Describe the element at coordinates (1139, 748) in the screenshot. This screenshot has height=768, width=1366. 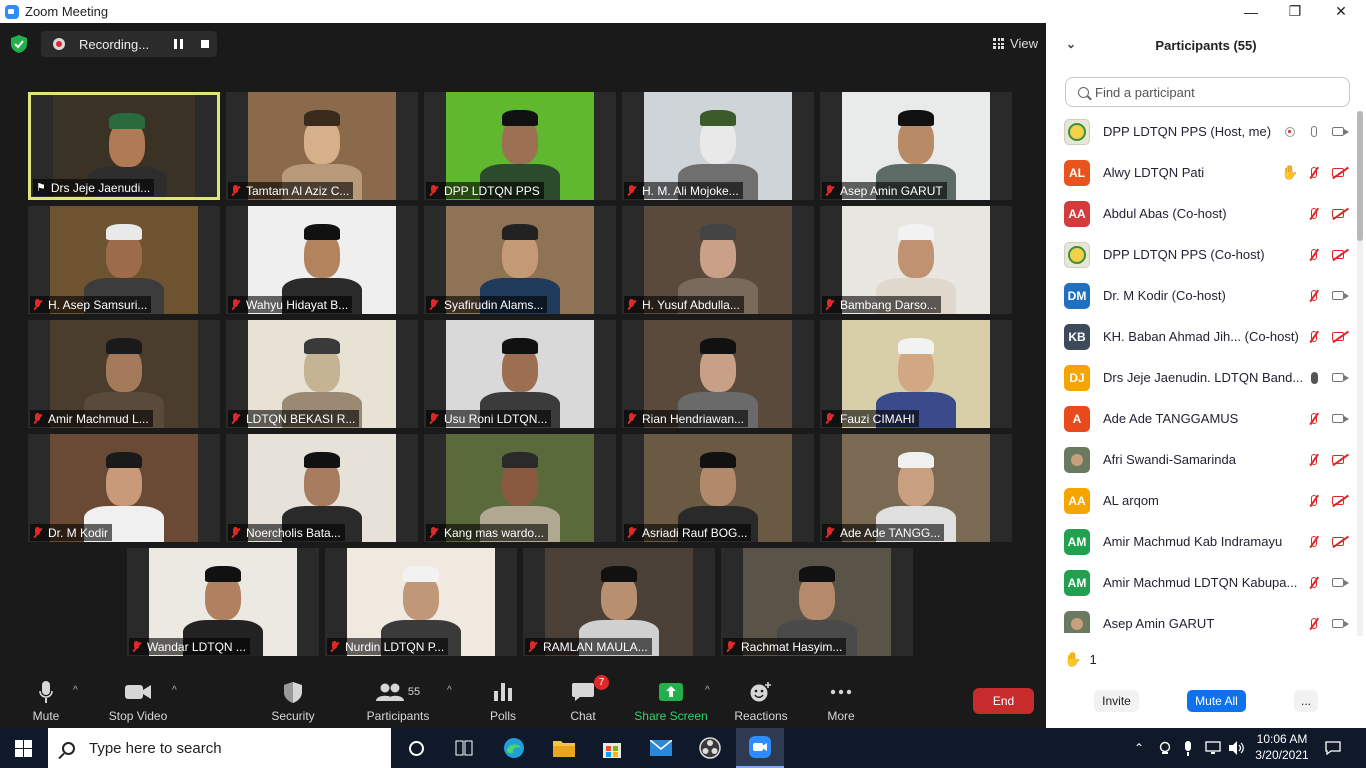
I see `show-hidden-icons: ⌃` at that location.